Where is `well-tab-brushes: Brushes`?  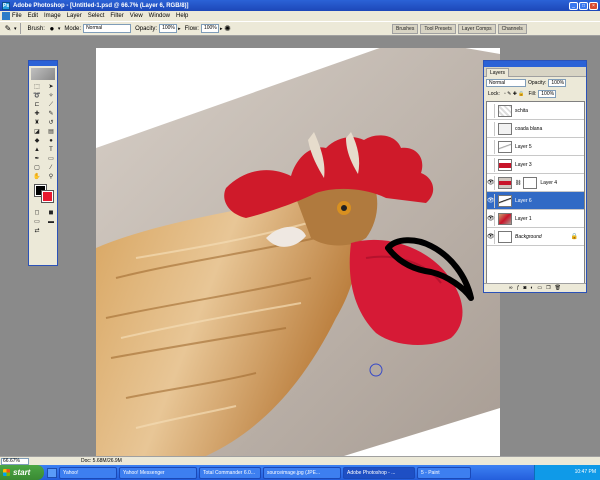
well-tab-brushes: Brushes is located at coordinates (405, 29).